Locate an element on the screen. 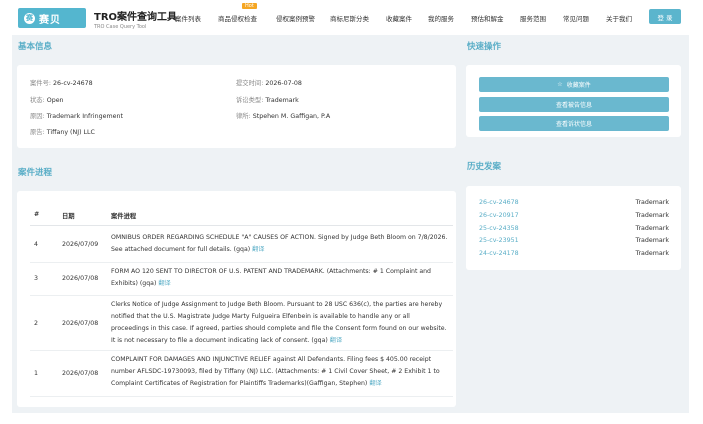  filed-date-label: 提交时间: is located at coordinates (250, 83).